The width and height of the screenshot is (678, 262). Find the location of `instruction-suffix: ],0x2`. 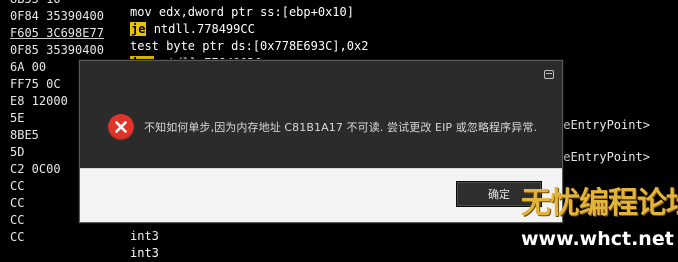

instruction-suffix: ],0x2 is located at coordinates (350, 46).